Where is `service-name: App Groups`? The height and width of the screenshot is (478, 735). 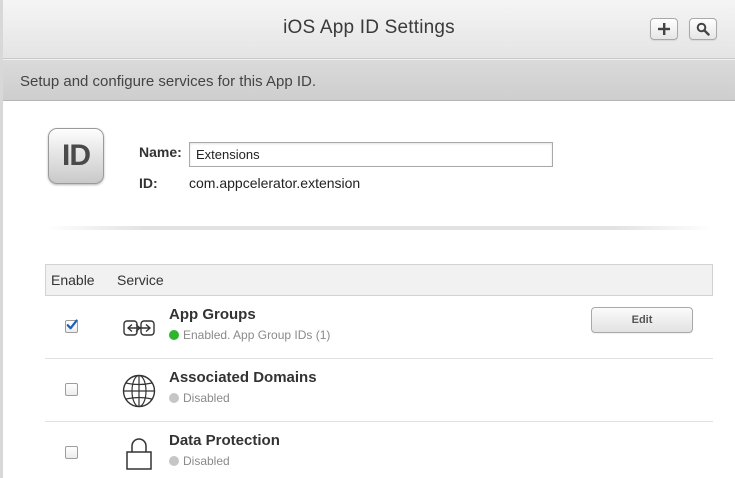 service-name: App Groups is located at coordinates (212, 314).